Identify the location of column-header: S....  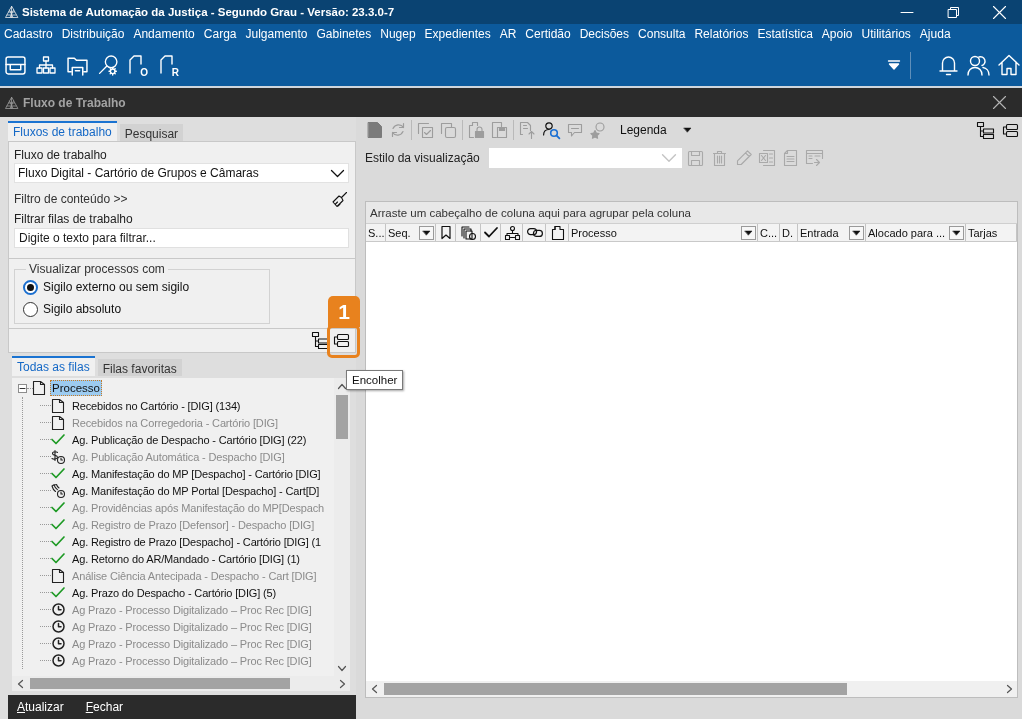
(376, 232).